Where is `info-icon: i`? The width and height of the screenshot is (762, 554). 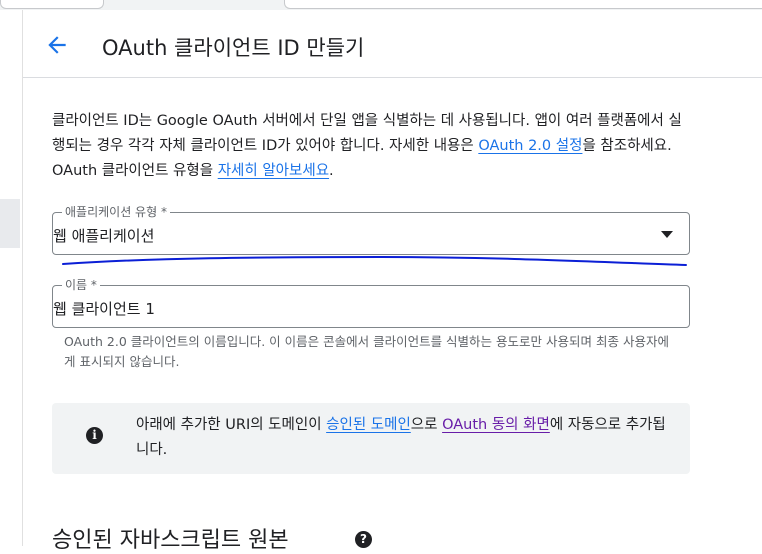
info-icon: i is located at coordinates (94, 435).